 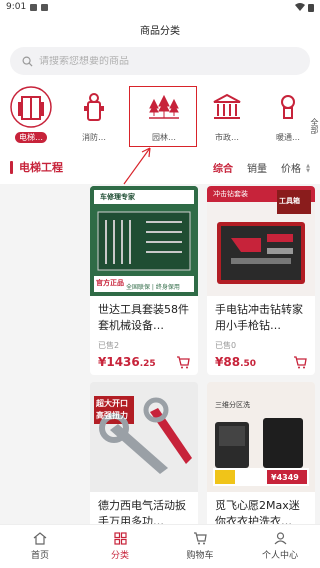 What do you see at coordinates (112, 415) in the screenshot?
I see `product-image-tag: 高强扭力` at bounding box center [112, 415].